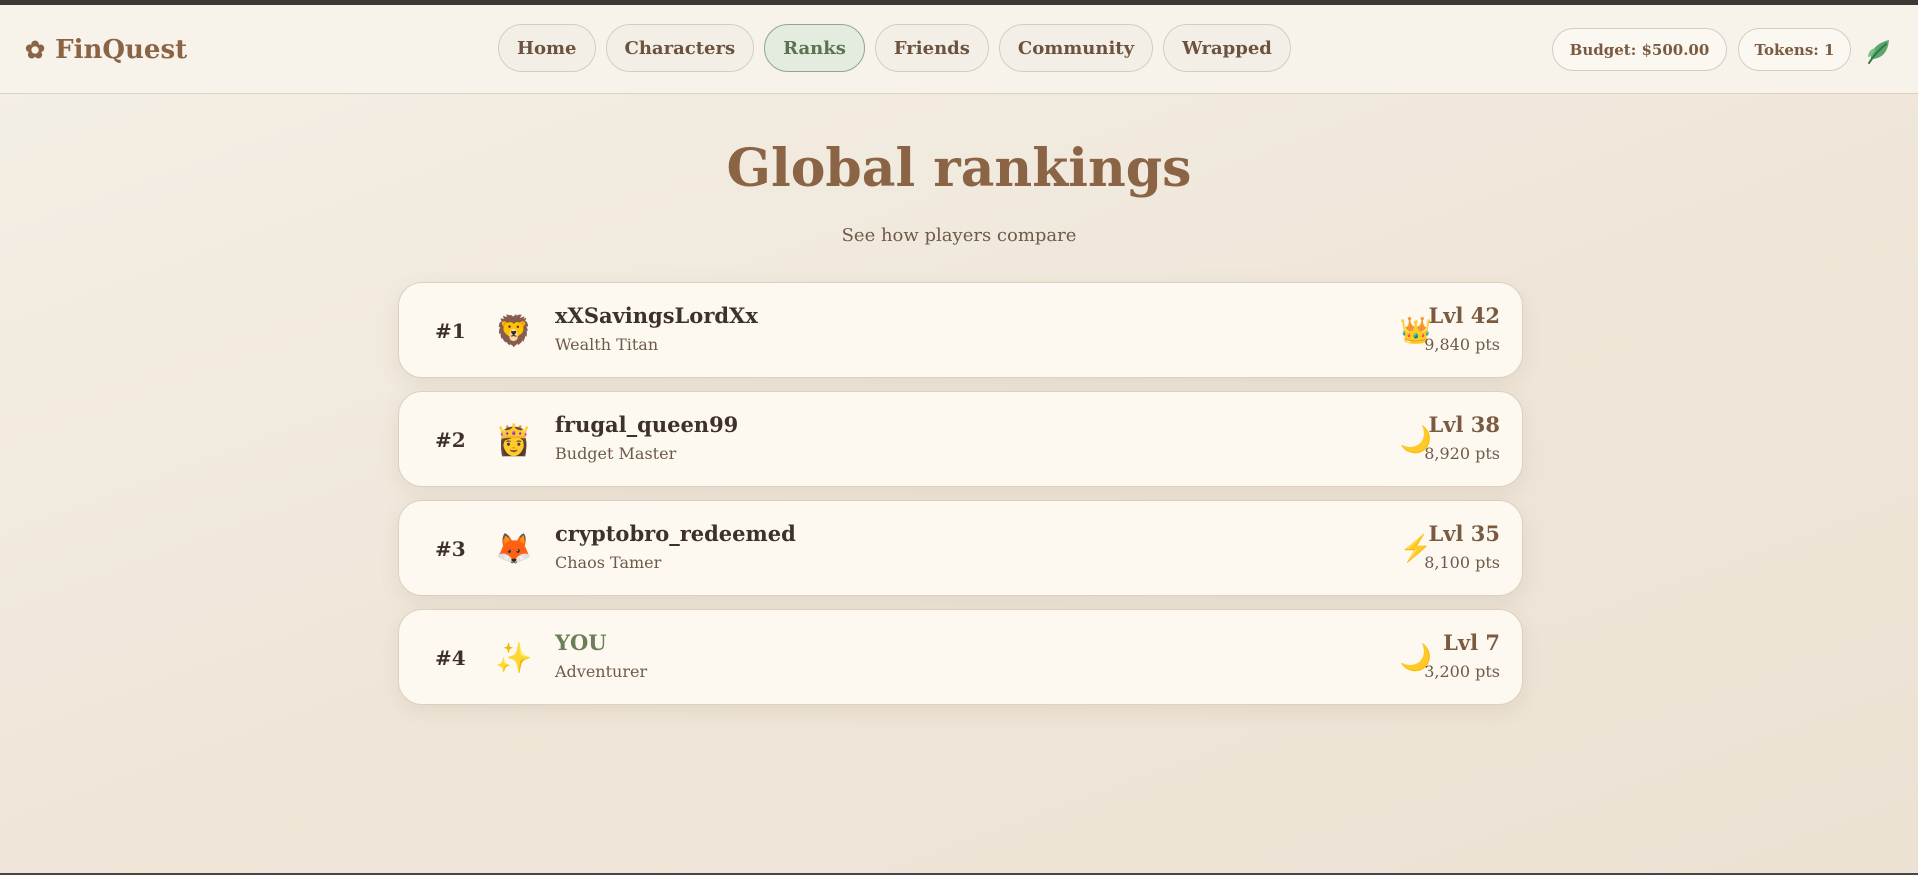 This screenshot has height=875, width=1918. Describe the element at coordinates (959, 168) in the screenshot. I see `page-title: Global rankings` at that location.